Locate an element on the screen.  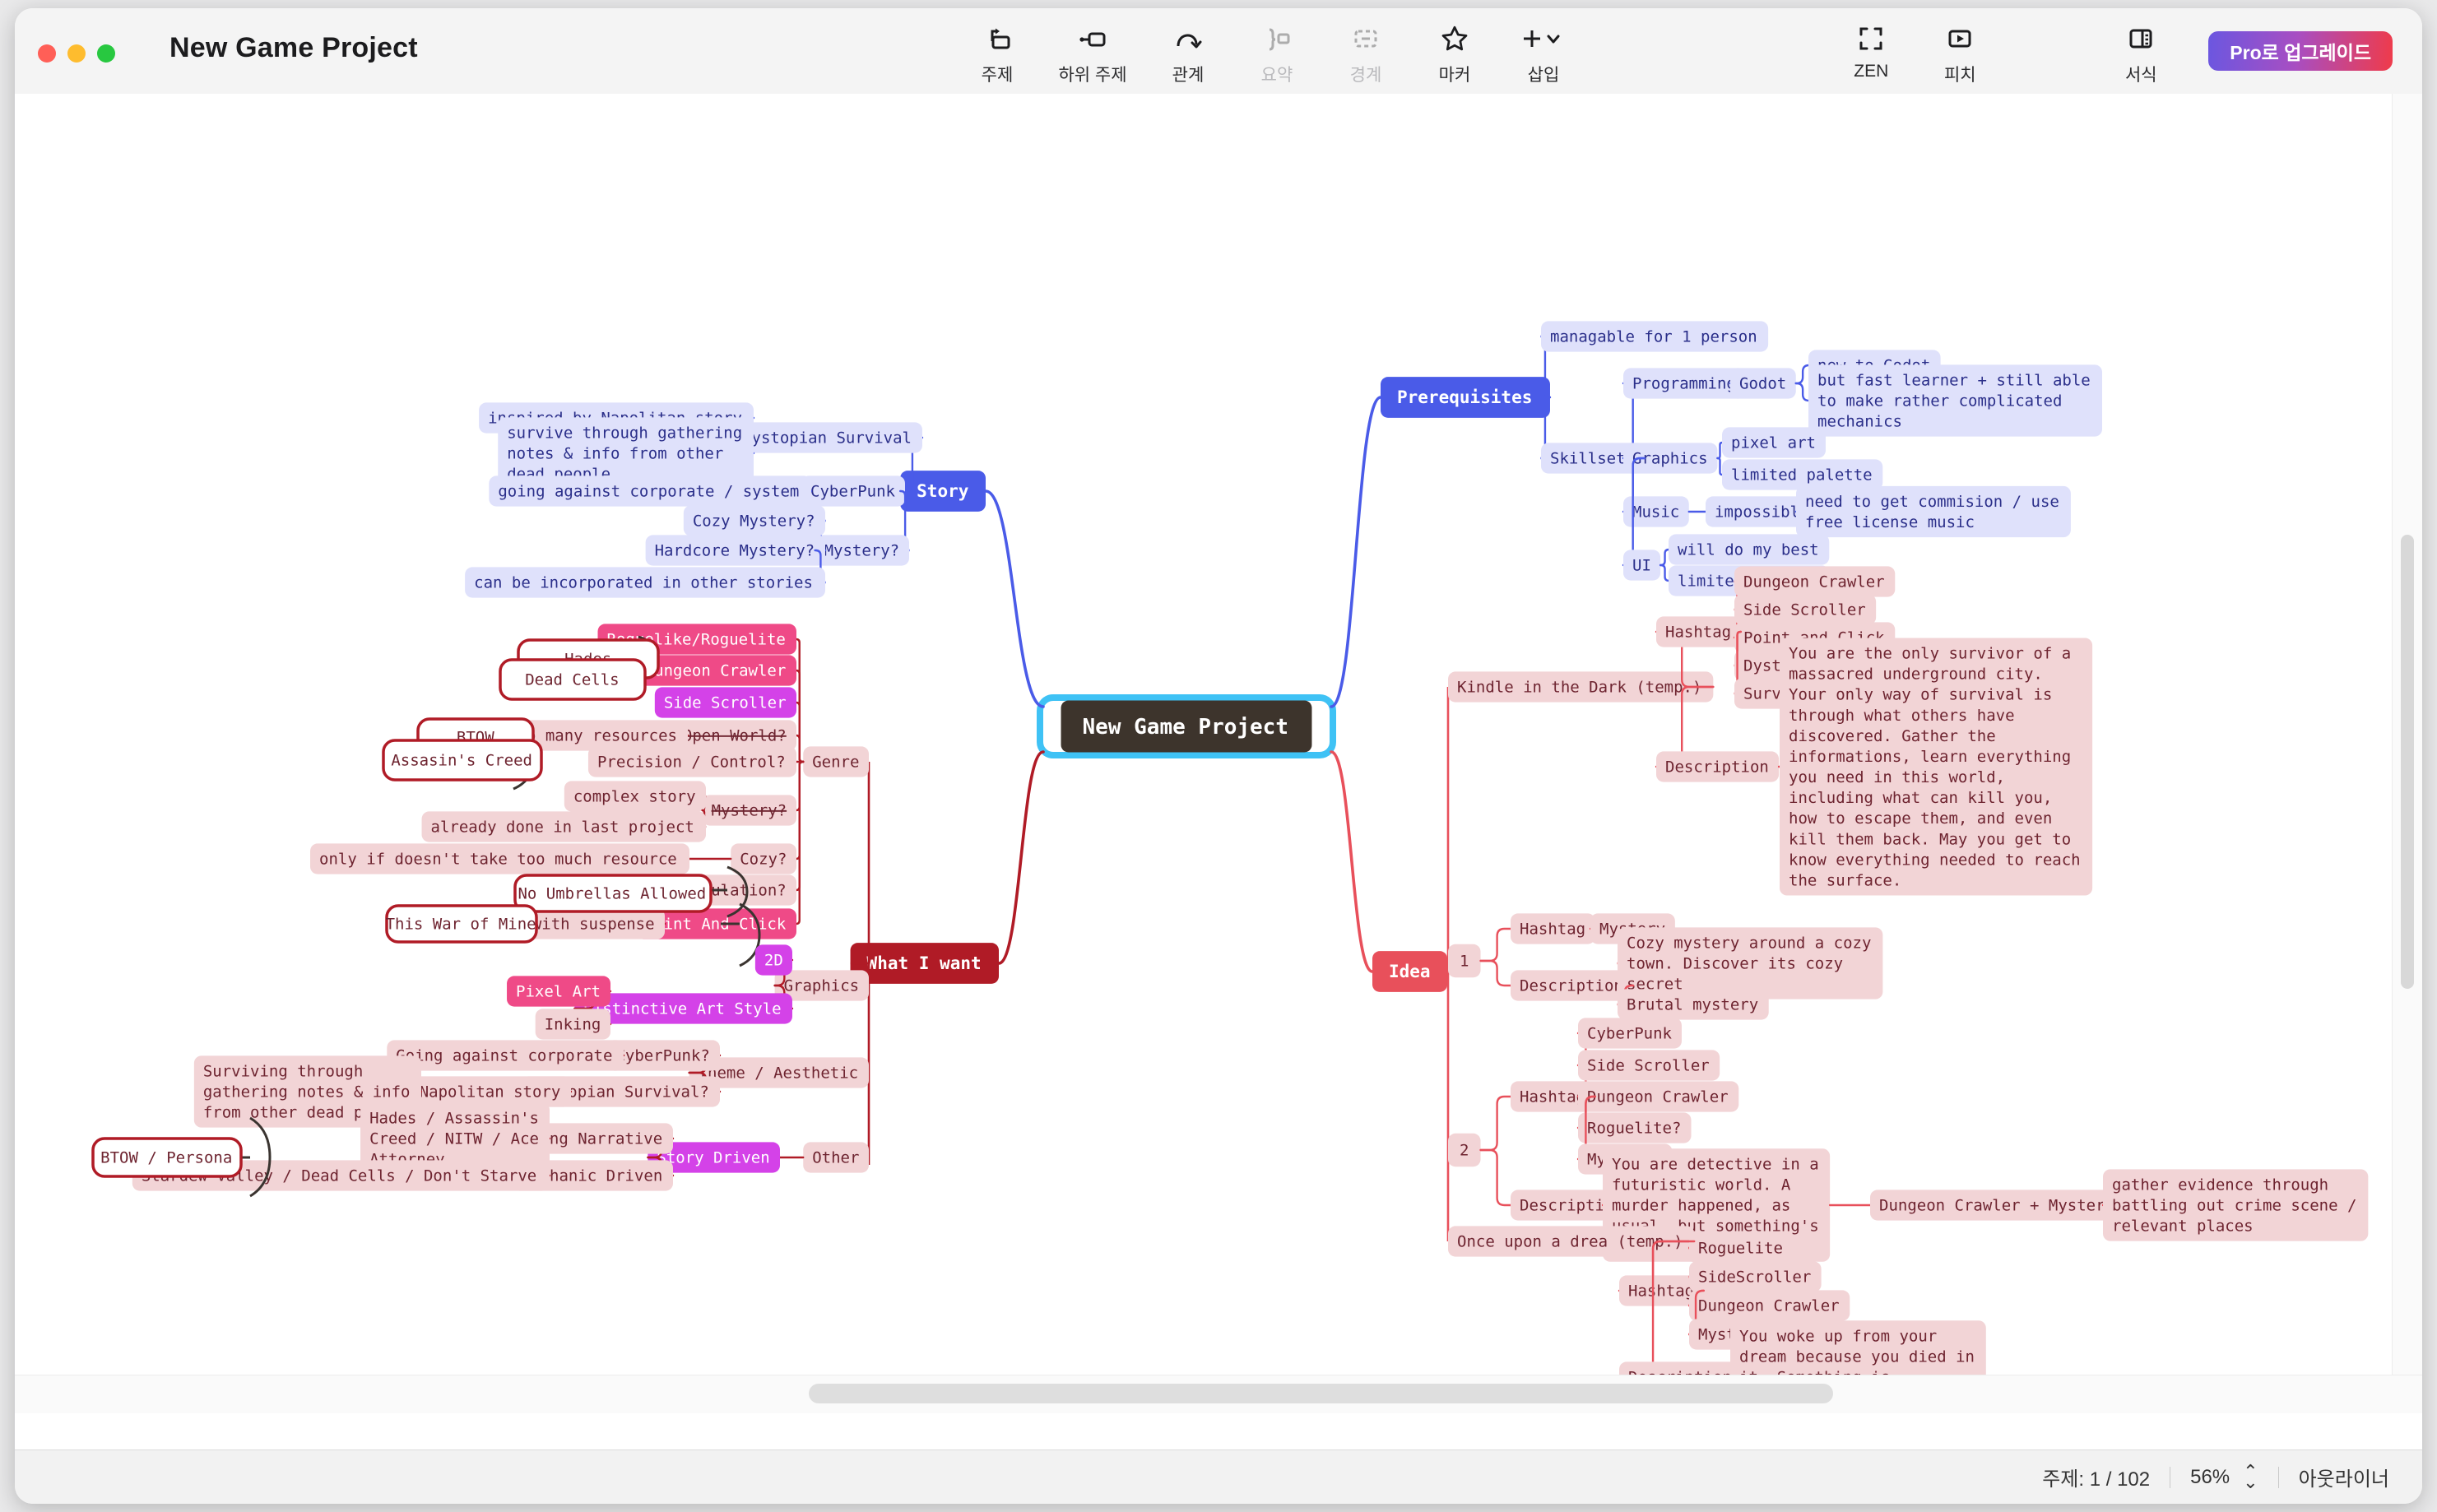
node-once-tag-dungeon-crawler: Dungeon Crawler is located at coordinates (1769, 1305).